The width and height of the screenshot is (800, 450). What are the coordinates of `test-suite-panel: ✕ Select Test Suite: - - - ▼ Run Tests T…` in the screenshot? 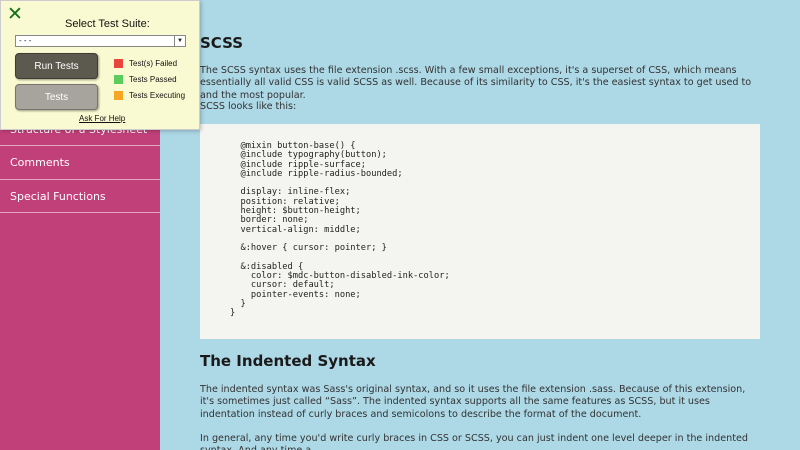 It's located at (100, 65).